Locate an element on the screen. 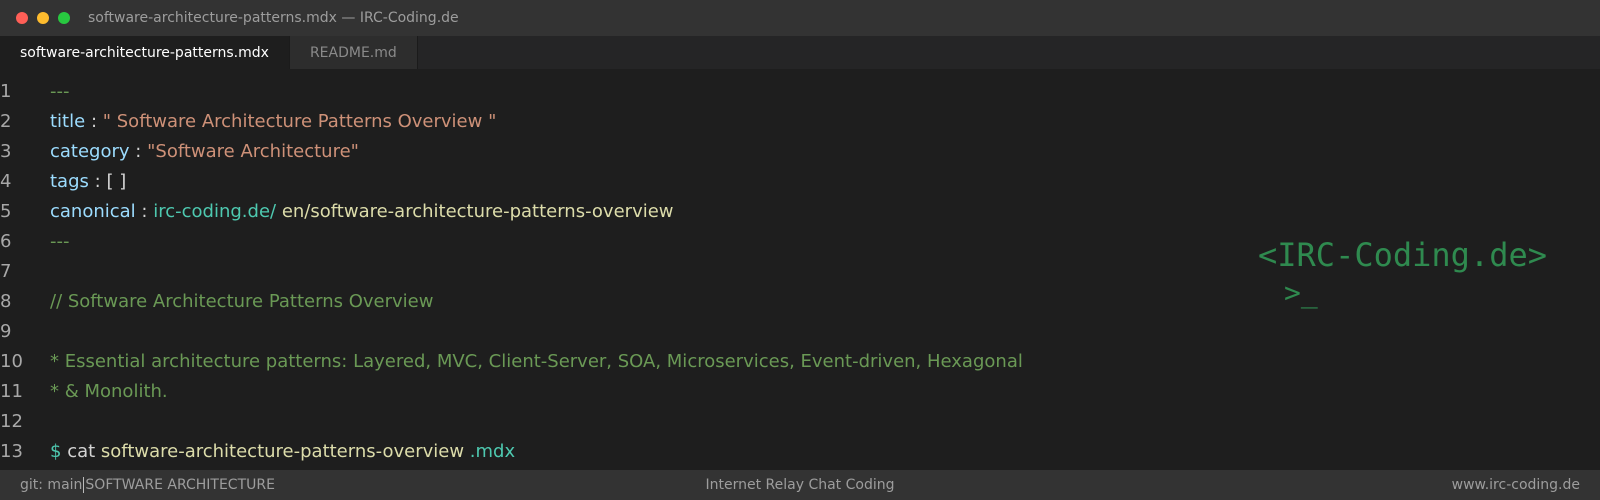 This screenshot has width=1600, height=500. line-number: 11 is located at coordinates (11, 391).